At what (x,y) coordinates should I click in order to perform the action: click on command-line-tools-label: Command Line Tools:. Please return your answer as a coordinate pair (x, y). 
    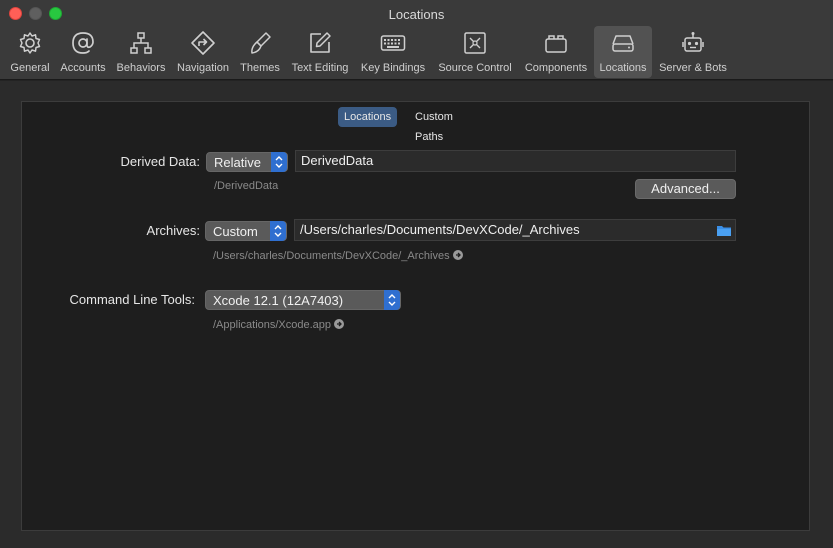
    Looking at the image, I should click on (132, 299).